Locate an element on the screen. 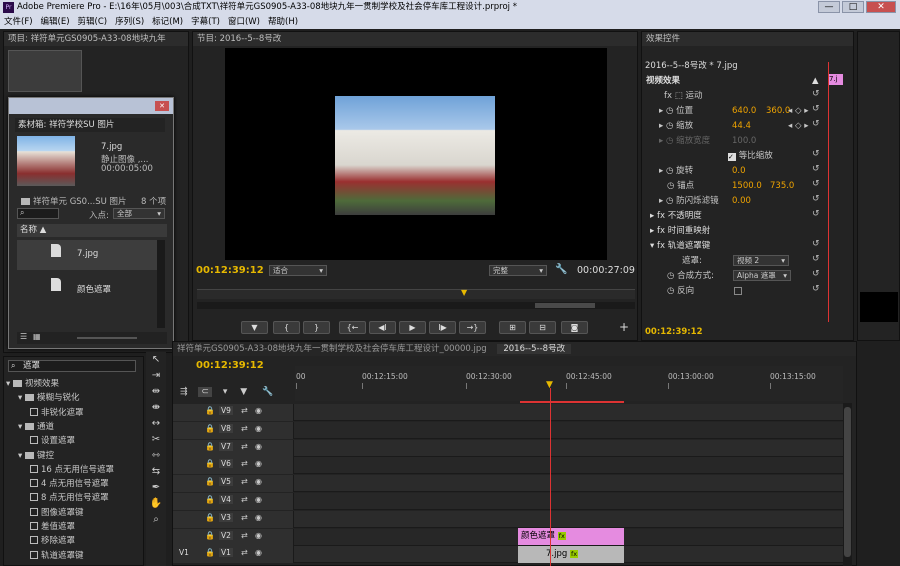 Image resolution: width=900 pixels, height=566 pixels. track-target-label: V2 is located at coordinates (226, 535).